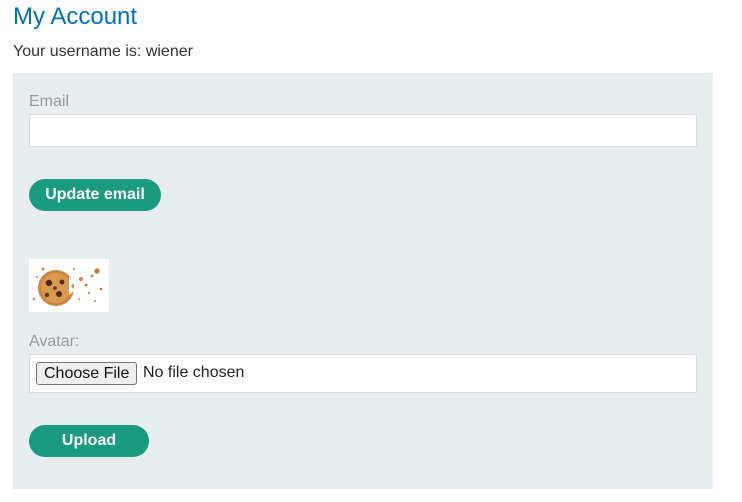 This screenshot has width=742, height=502. I want to click on avatar-label: Avatar:, so click(54, 341).